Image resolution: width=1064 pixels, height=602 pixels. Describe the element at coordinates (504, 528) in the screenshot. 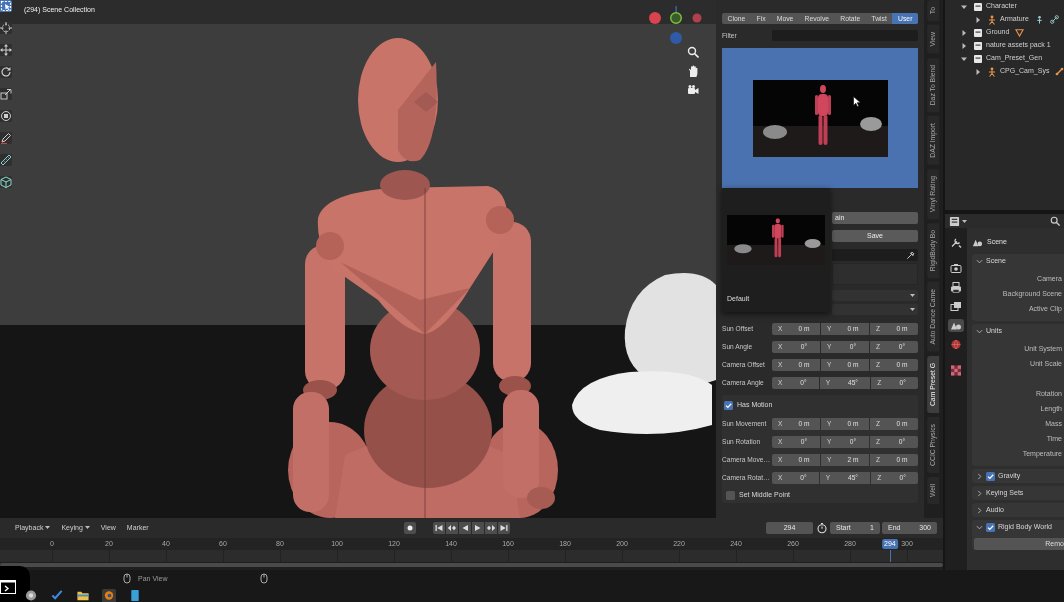

I see `skip-end-icon` at that location.